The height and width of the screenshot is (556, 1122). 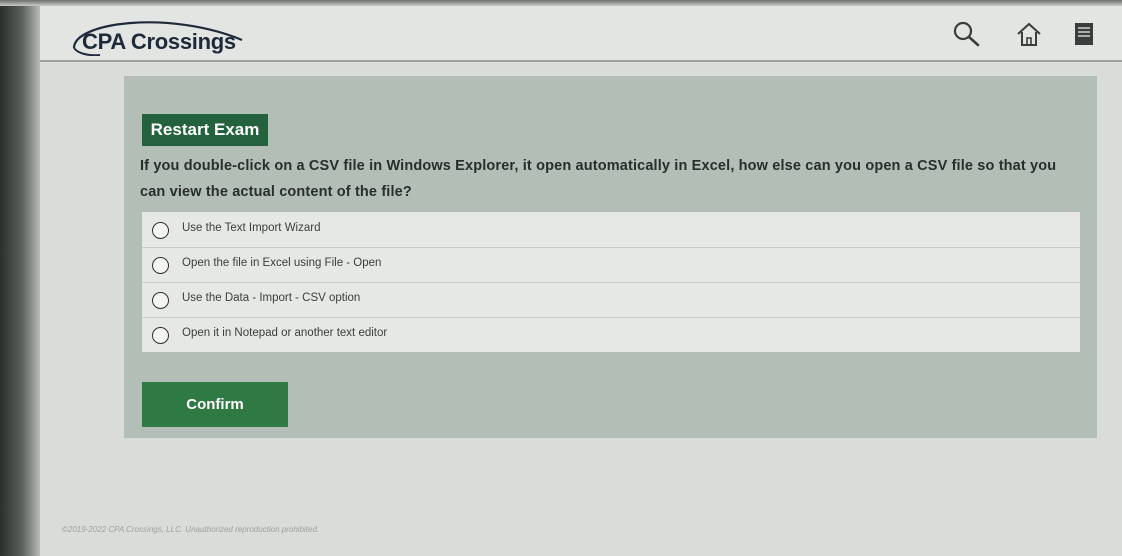 I want to click on home-icon, so click(x=1029, y=34).